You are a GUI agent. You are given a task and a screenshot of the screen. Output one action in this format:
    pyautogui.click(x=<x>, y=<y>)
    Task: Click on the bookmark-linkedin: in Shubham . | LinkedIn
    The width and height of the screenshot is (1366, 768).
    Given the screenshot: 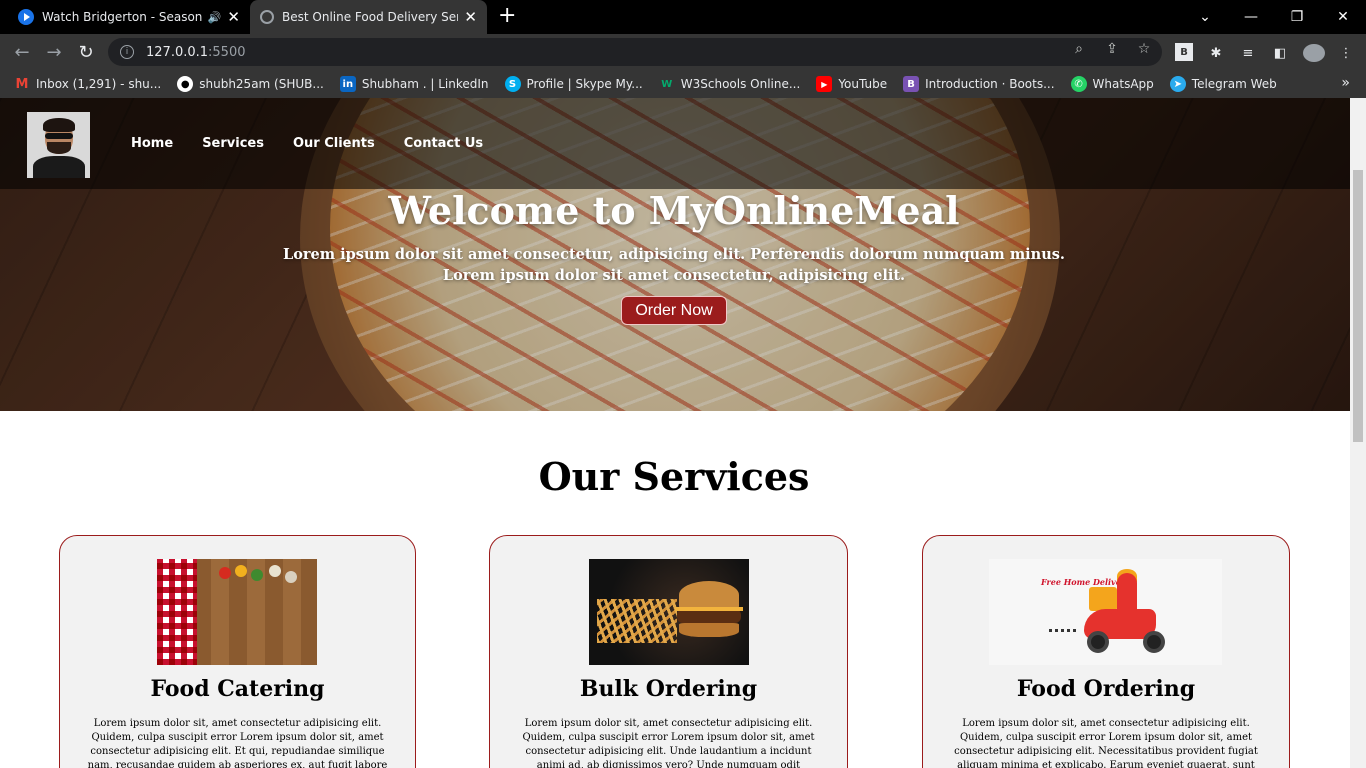 What is the action you would take?
    pyautogui.click(x=414, y=84)
    